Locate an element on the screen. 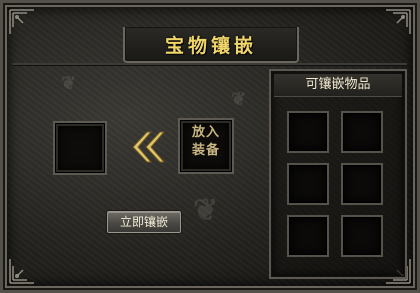  double-chevron-left-icon is located at coordinates (148, 147).